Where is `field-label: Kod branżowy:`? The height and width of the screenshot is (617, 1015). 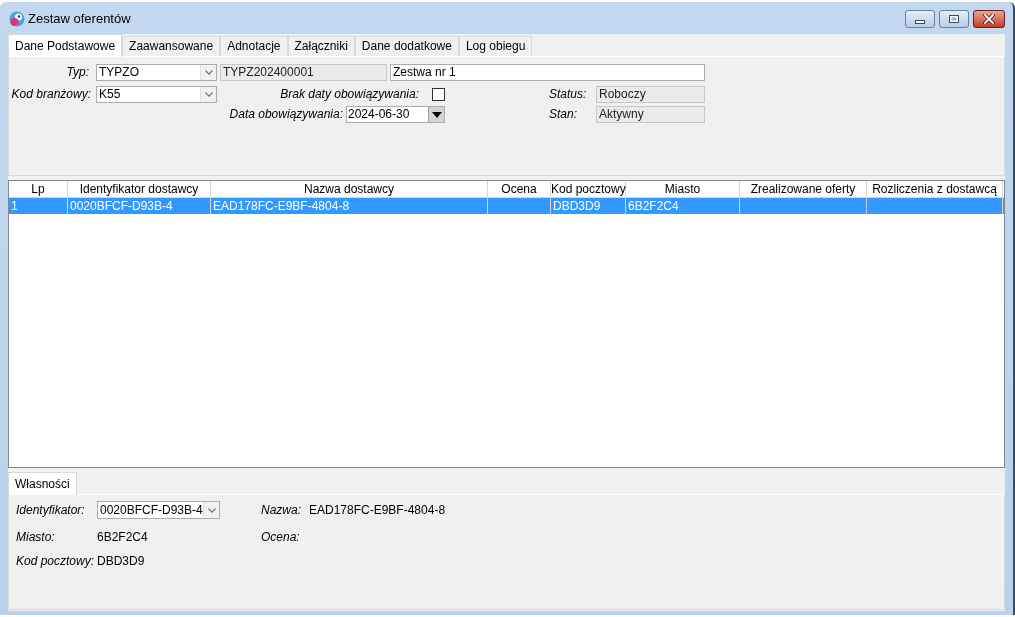 field-label: Kod branżowy: is located at coordinates (50, 94).